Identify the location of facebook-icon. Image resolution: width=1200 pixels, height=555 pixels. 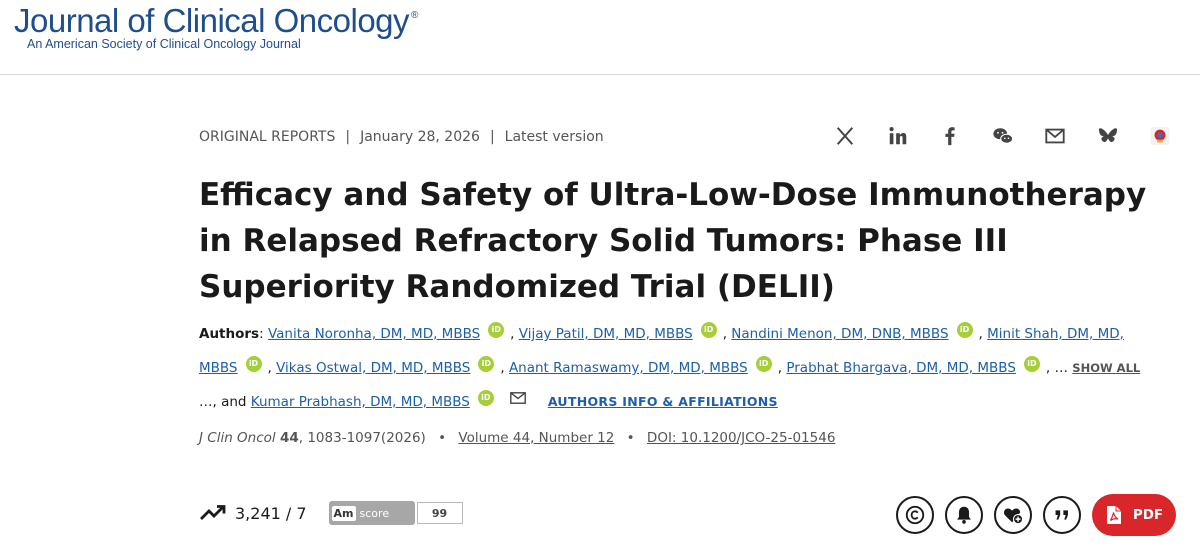
(950, 136).